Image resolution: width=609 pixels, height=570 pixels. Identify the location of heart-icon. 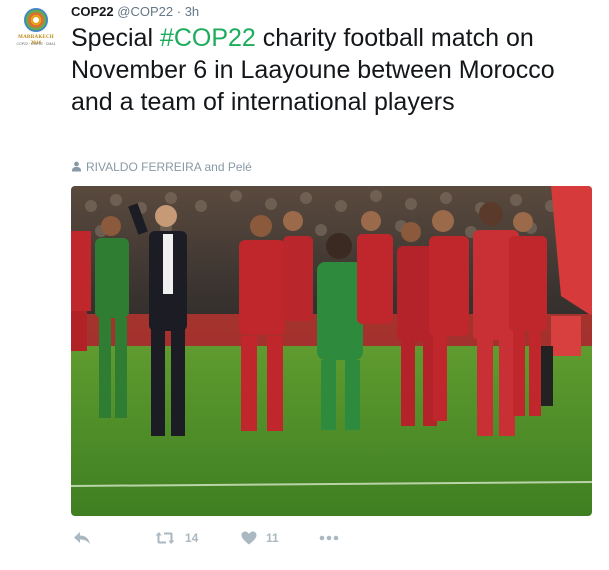
(249, 538).